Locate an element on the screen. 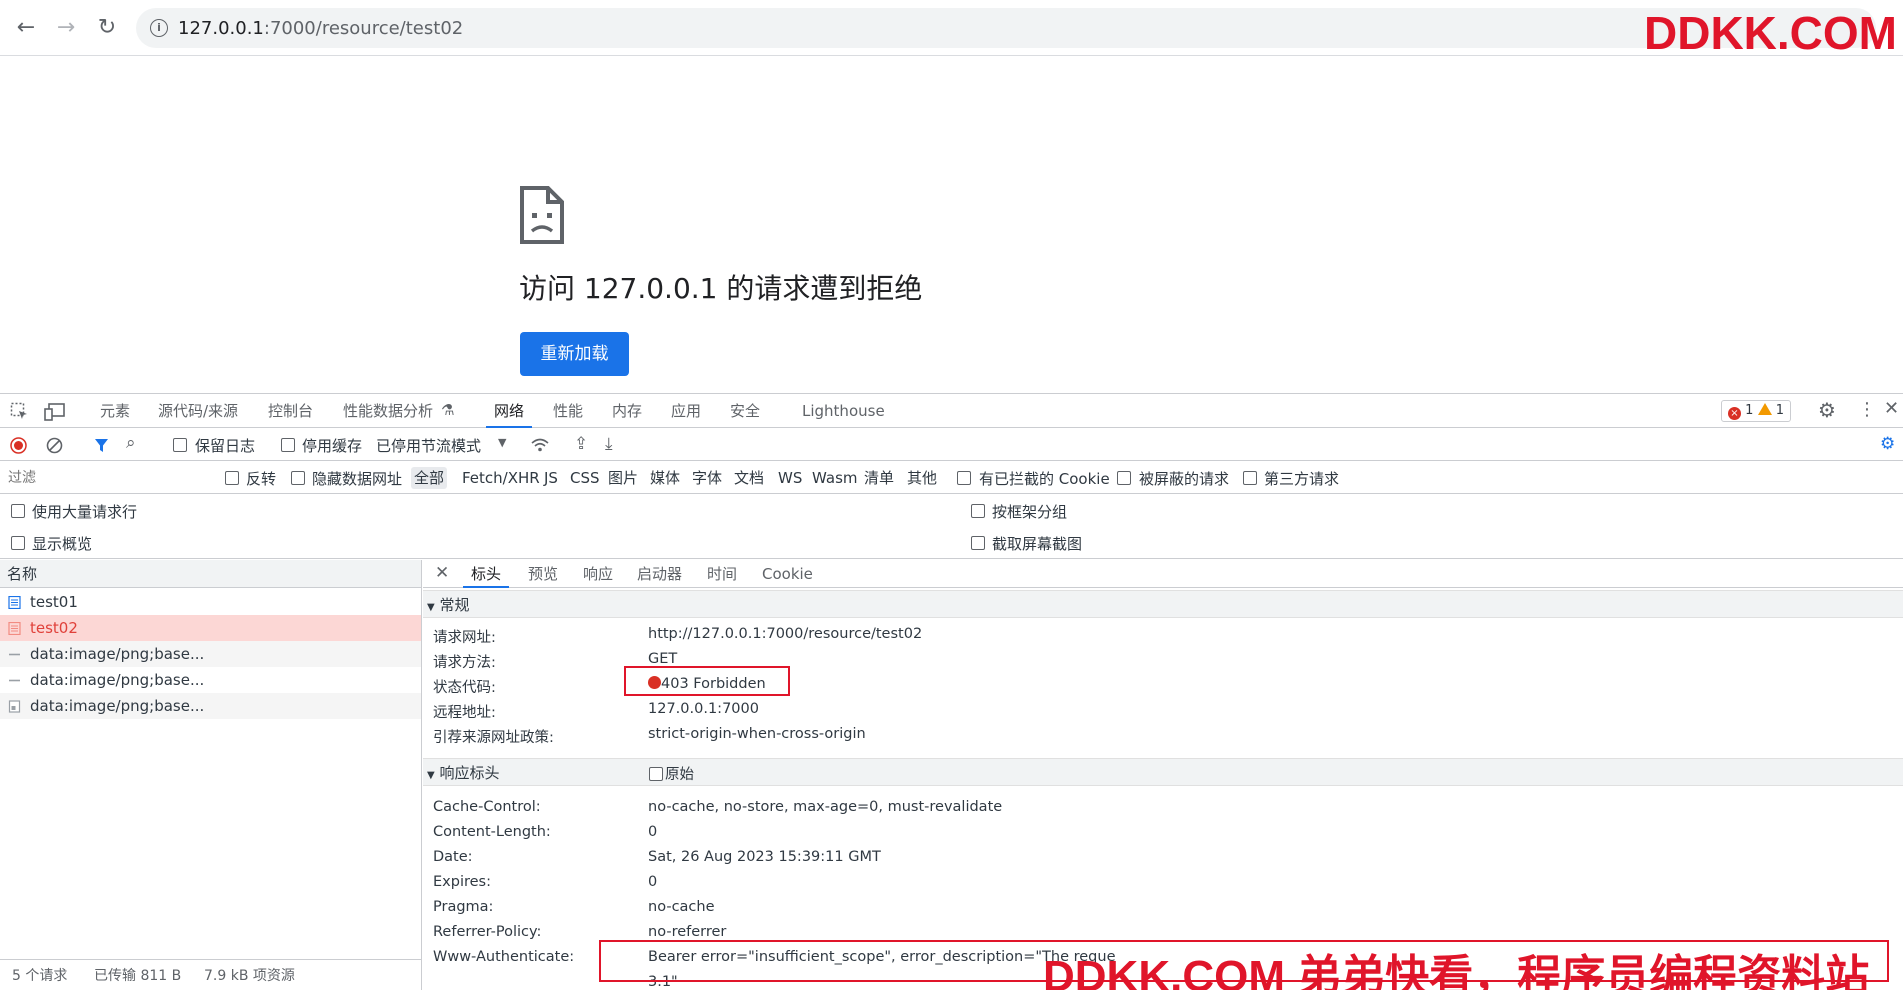  blocked-requests-label: 被屏蔽的请求 is located at coordinates (1184, 479).